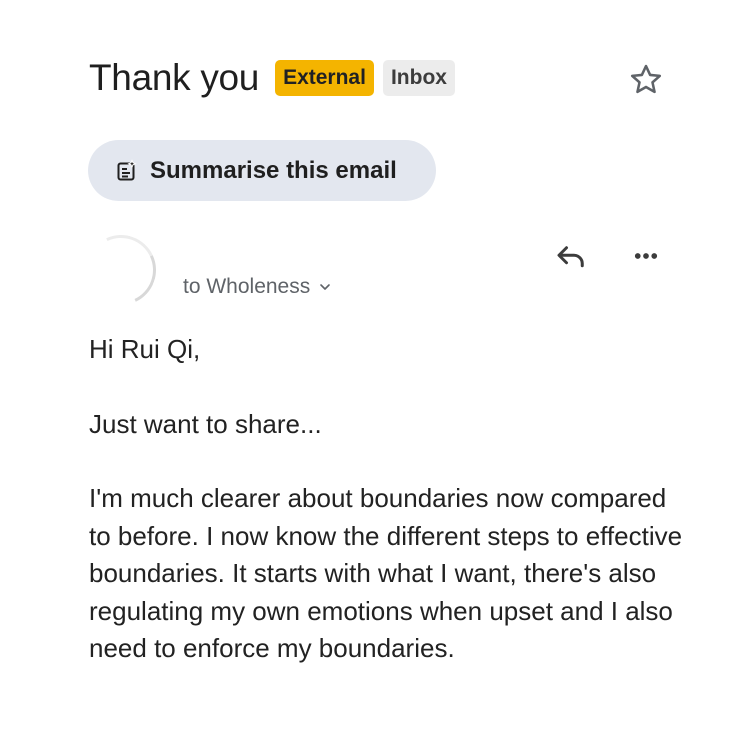 This screenshot has width=750, height=750. Describe the element at coordinates (247, 286) in the screenshot. I see `recipient-text: to Wholeness` at that location.